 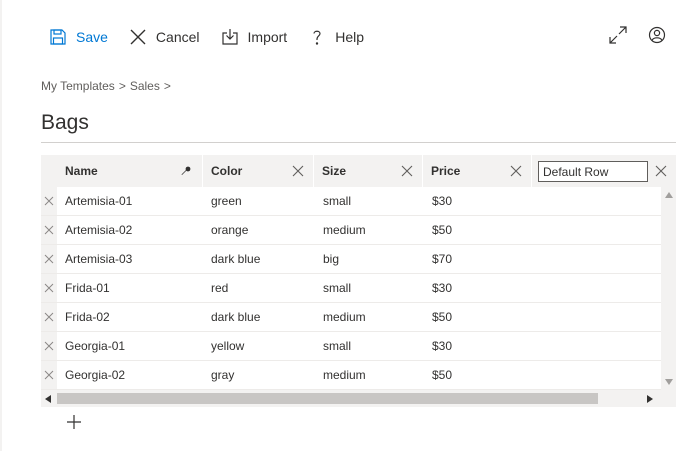 I want to click on vertical-scrollbar, so click(x=668, y=288).